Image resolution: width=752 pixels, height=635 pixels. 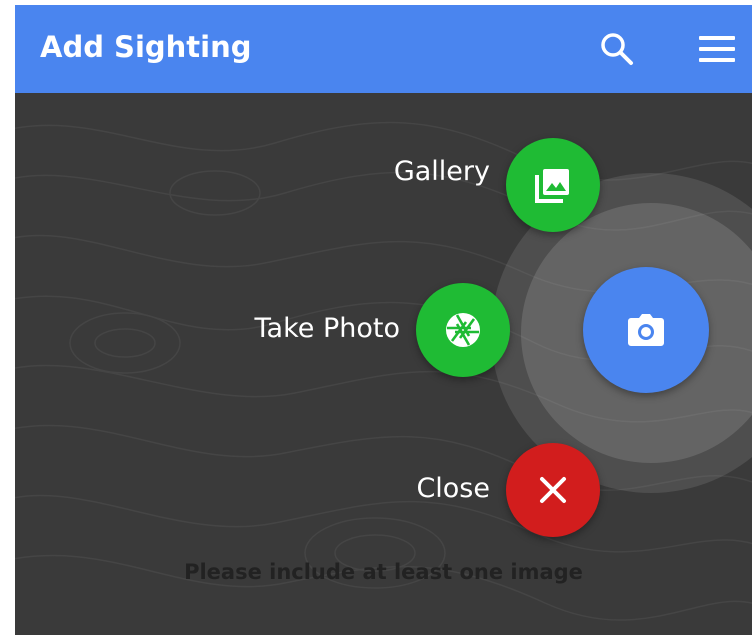 I want to click on search-button, so click(x=617, y=49).